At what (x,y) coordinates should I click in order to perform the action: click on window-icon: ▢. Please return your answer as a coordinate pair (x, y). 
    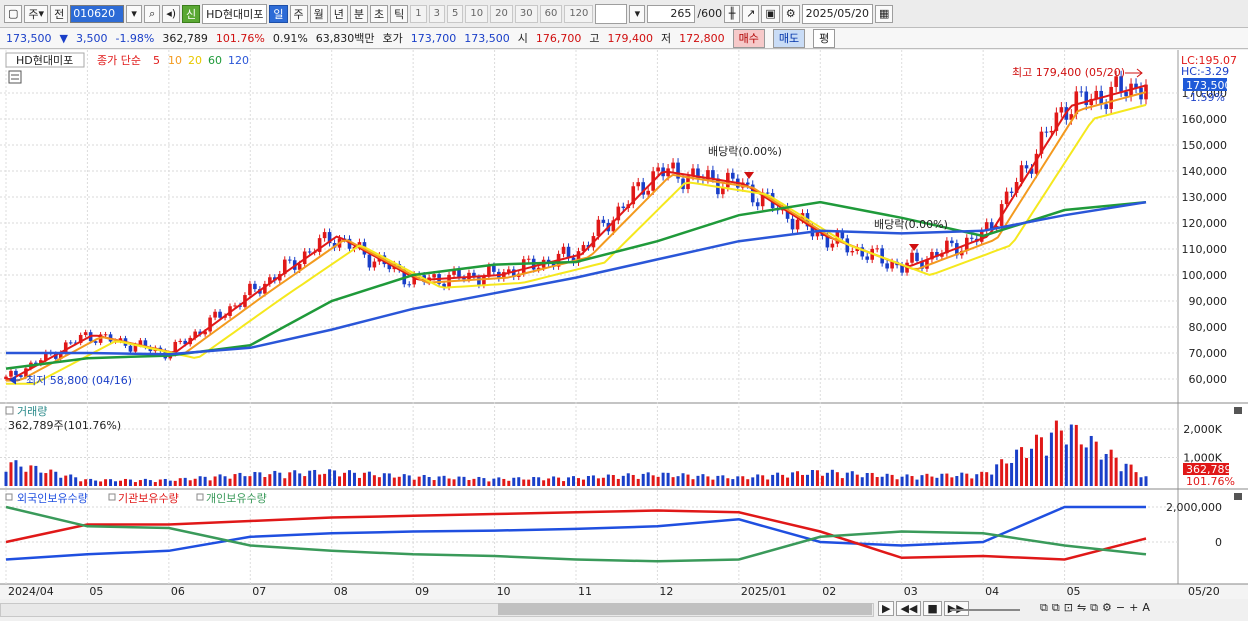
    Looking at the image, I should click on (13, 13).